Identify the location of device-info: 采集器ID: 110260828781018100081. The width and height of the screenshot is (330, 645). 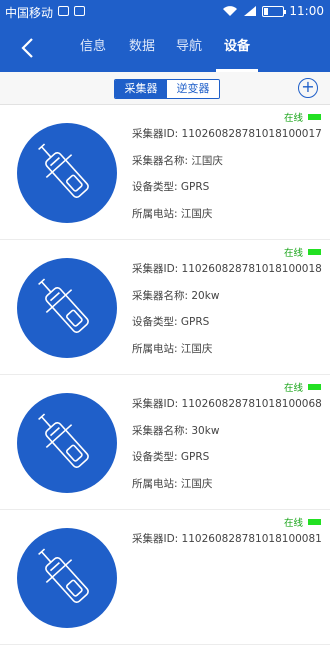
(227, 539).